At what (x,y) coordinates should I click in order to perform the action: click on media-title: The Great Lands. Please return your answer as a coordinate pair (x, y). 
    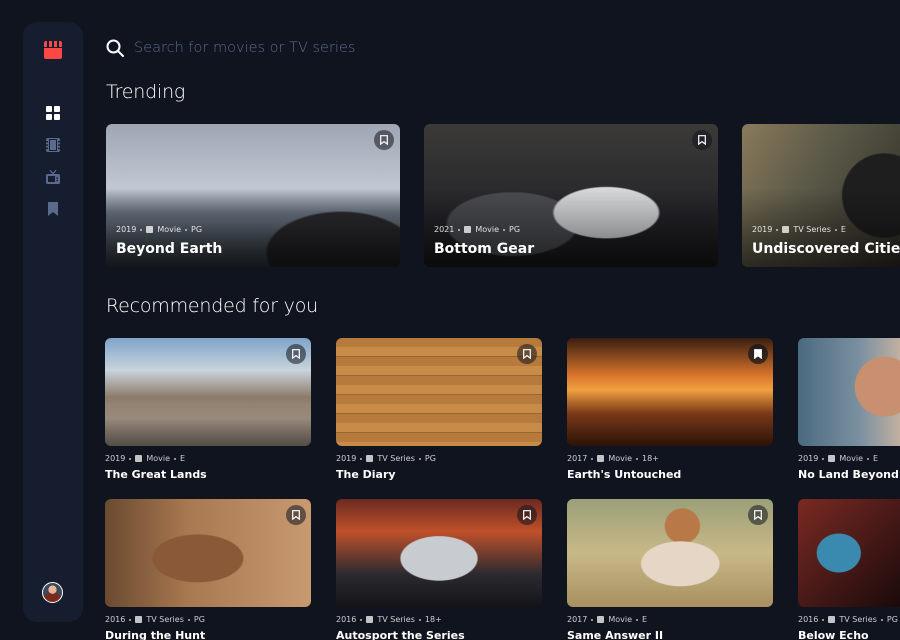
    Looking at the image, I should click on (156, 474).